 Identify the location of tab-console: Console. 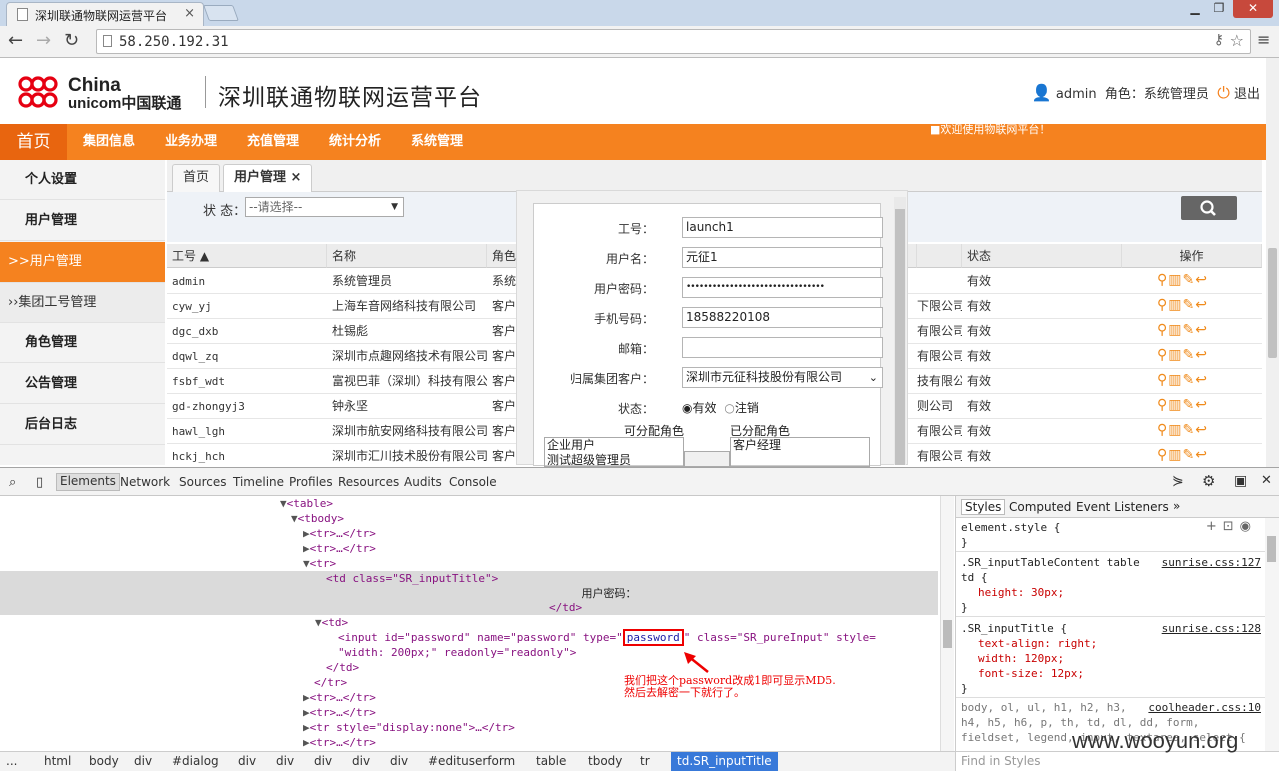
(473, 482).